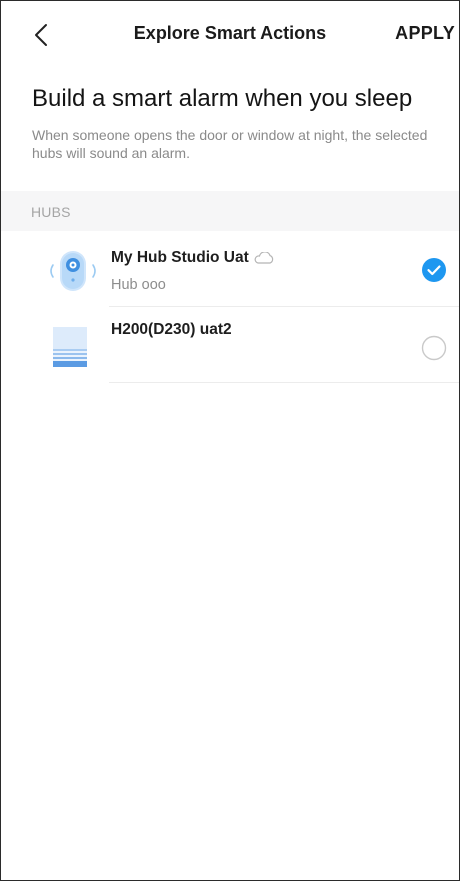  Describe the element at coordinates (434, 270) in the screenshot. I see `selected-check-icon` at that location.